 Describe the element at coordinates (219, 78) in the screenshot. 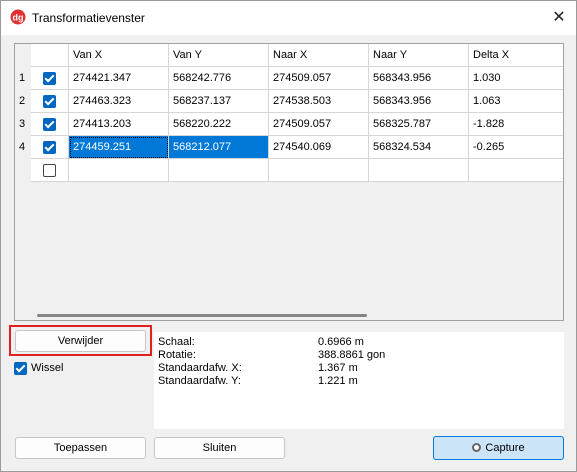

I see `table-cell: 568242.776` at that location.